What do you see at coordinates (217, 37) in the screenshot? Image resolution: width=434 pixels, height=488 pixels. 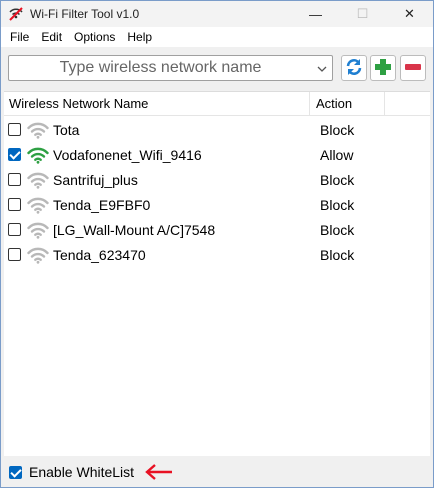 I see `menu-bar: File Edit Options Help` at bounding box center [217, 37].